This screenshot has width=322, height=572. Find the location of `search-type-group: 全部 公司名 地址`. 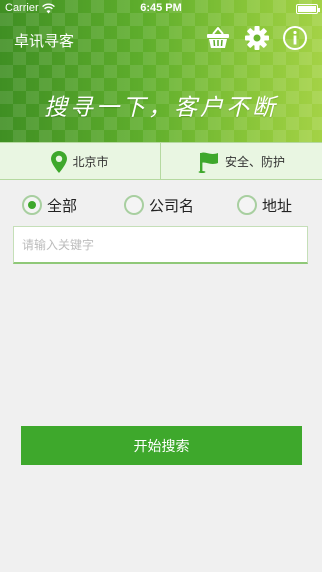

search-type-group: 全部 公司名 地址 is located at coordinates (161, 205).